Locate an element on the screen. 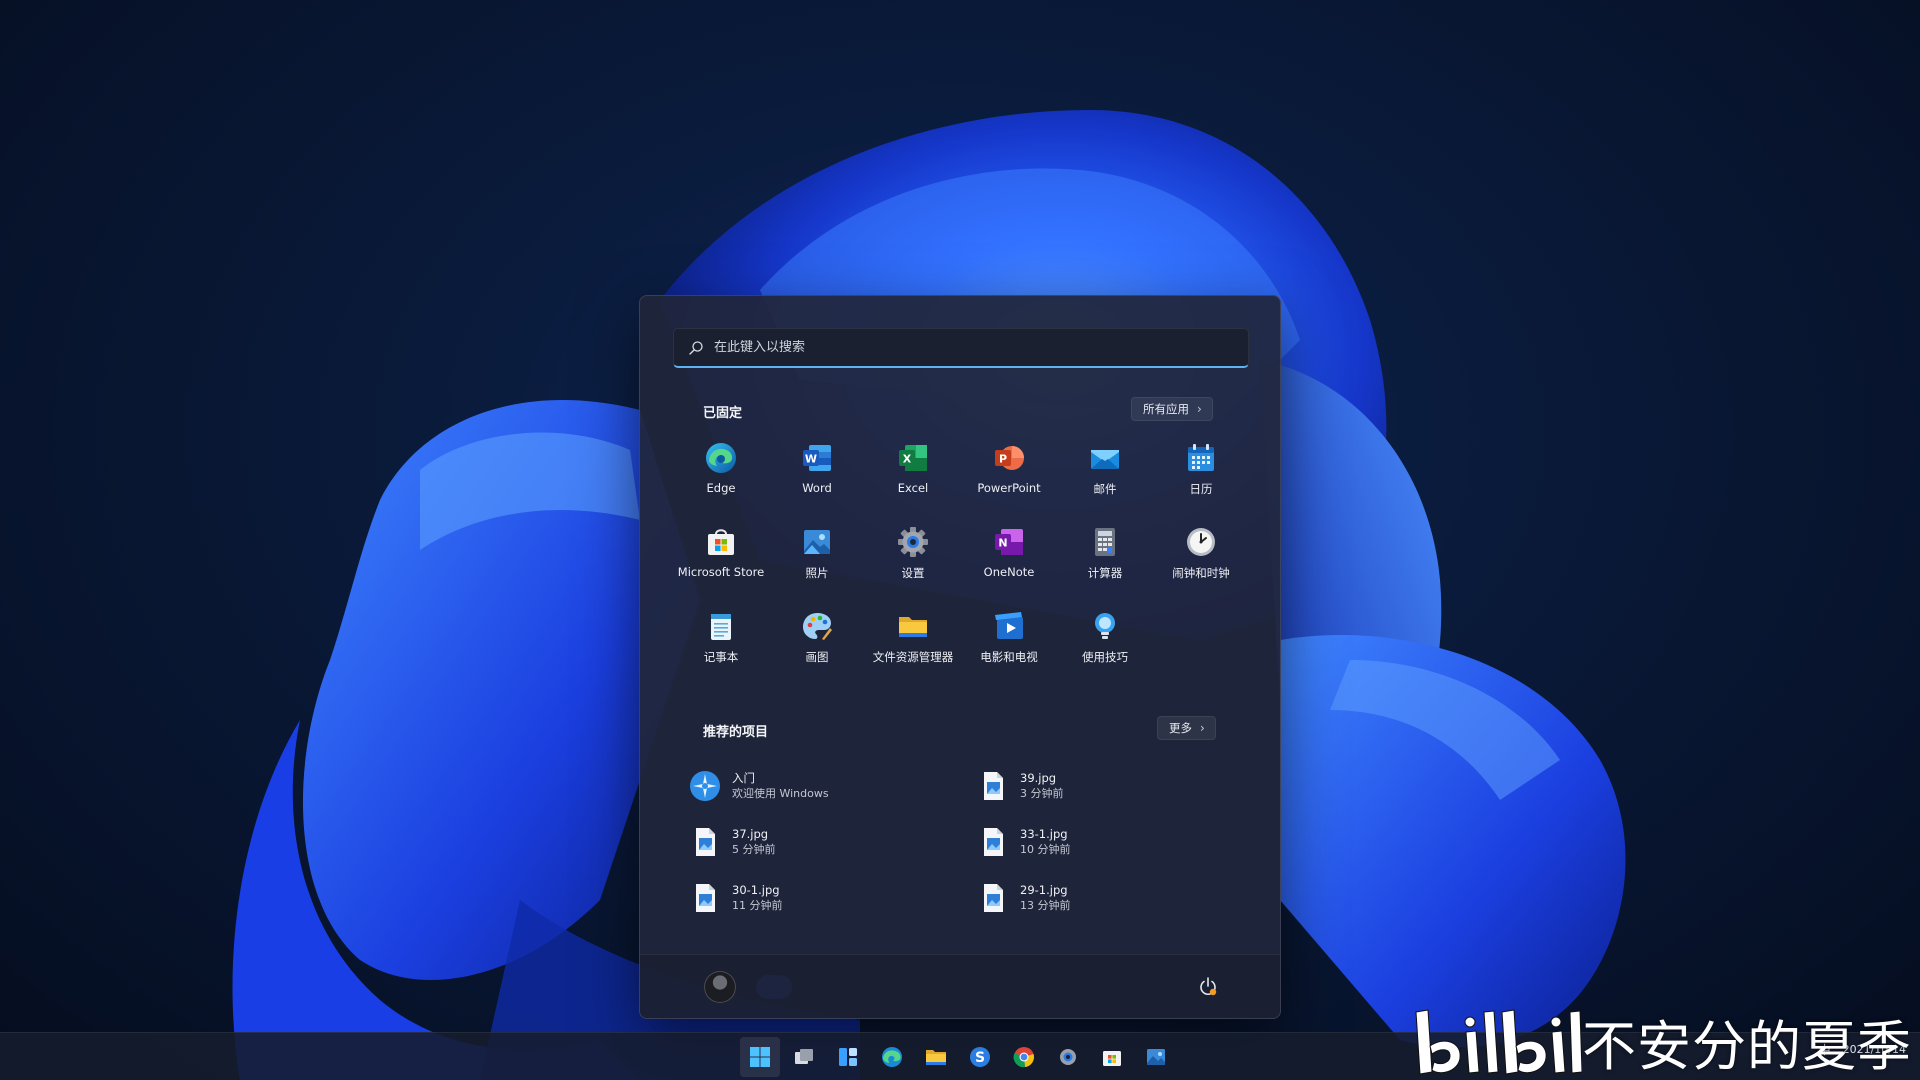 The height and width of the screenshot is (1080, 1920). taskbar-edge is located at coordinates (892, 1057).